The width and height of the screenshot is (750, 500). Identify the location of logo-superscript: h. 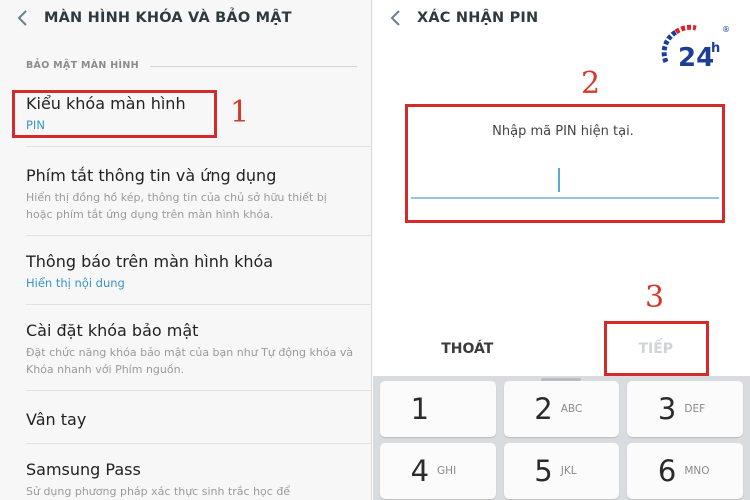
(715, 48).